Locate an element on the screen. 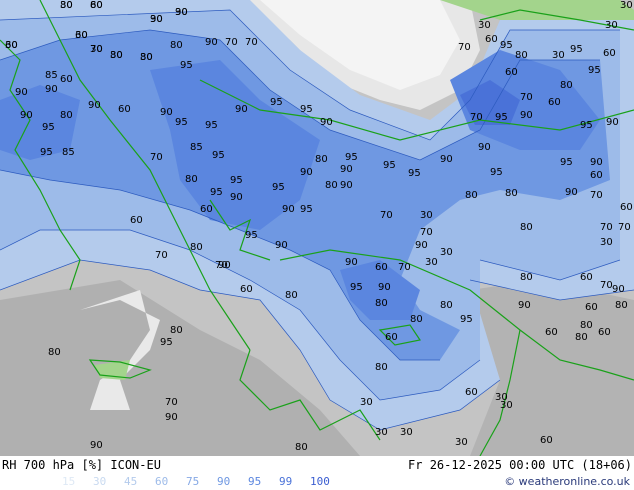 This screenshot has height=490, width=634. legend-level: 30 is located at coordinates (100, 481).